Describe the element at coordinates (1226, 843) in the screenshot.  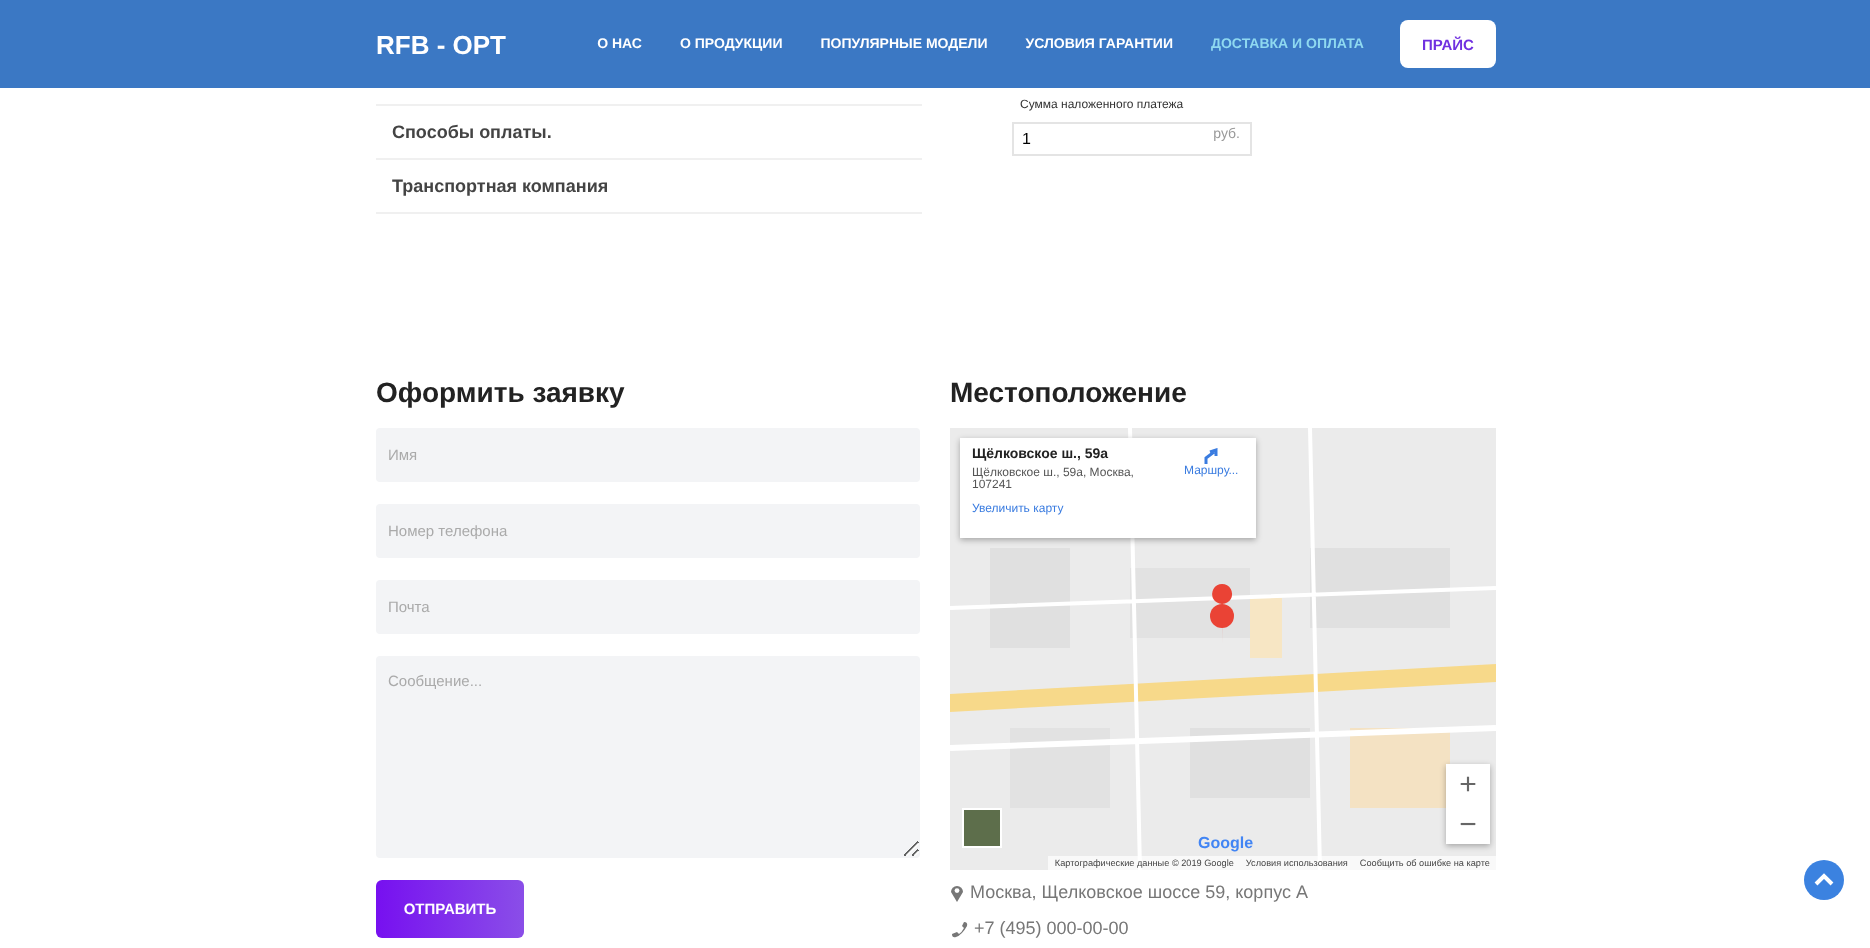
I see `map-logo: Google` at that location.